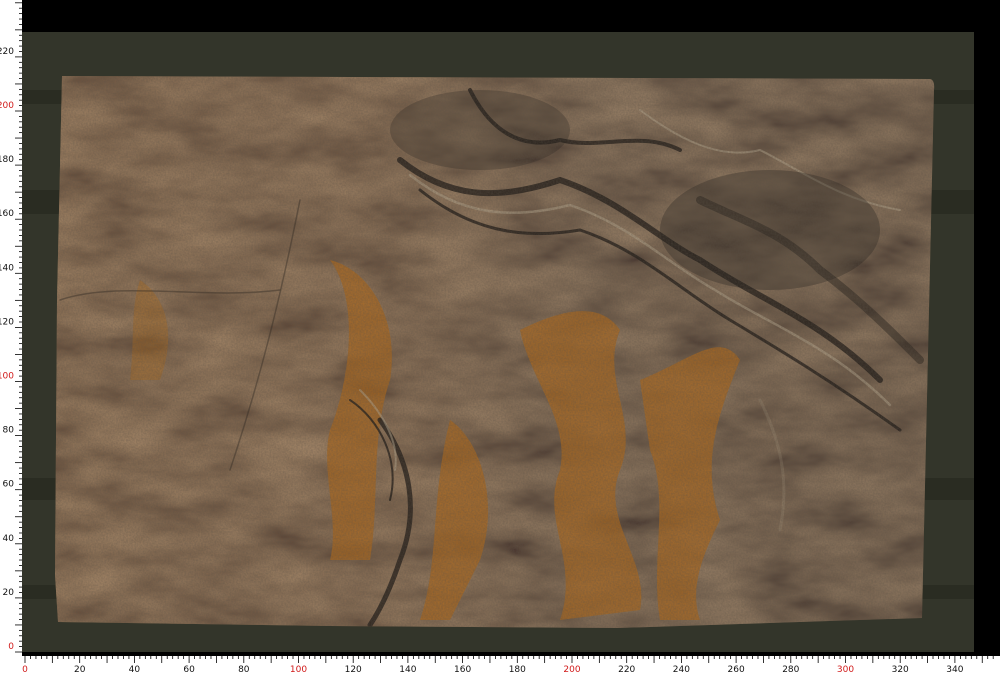 This screenshot has height=677, width=1000. I want to click on y-ruler-label: 80, so click(9, 431).